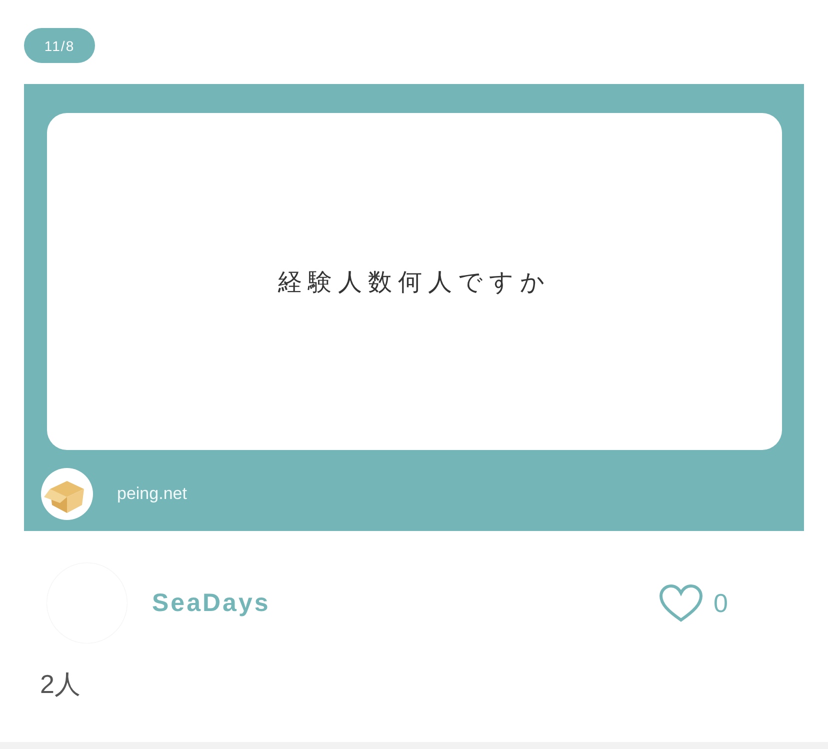 The height and width of the screenshot is (749, 828). What do you see at coordinates (59, 45) in the screenshot?
I see `date-badge: 11/8` at bounding box center [59, 45].